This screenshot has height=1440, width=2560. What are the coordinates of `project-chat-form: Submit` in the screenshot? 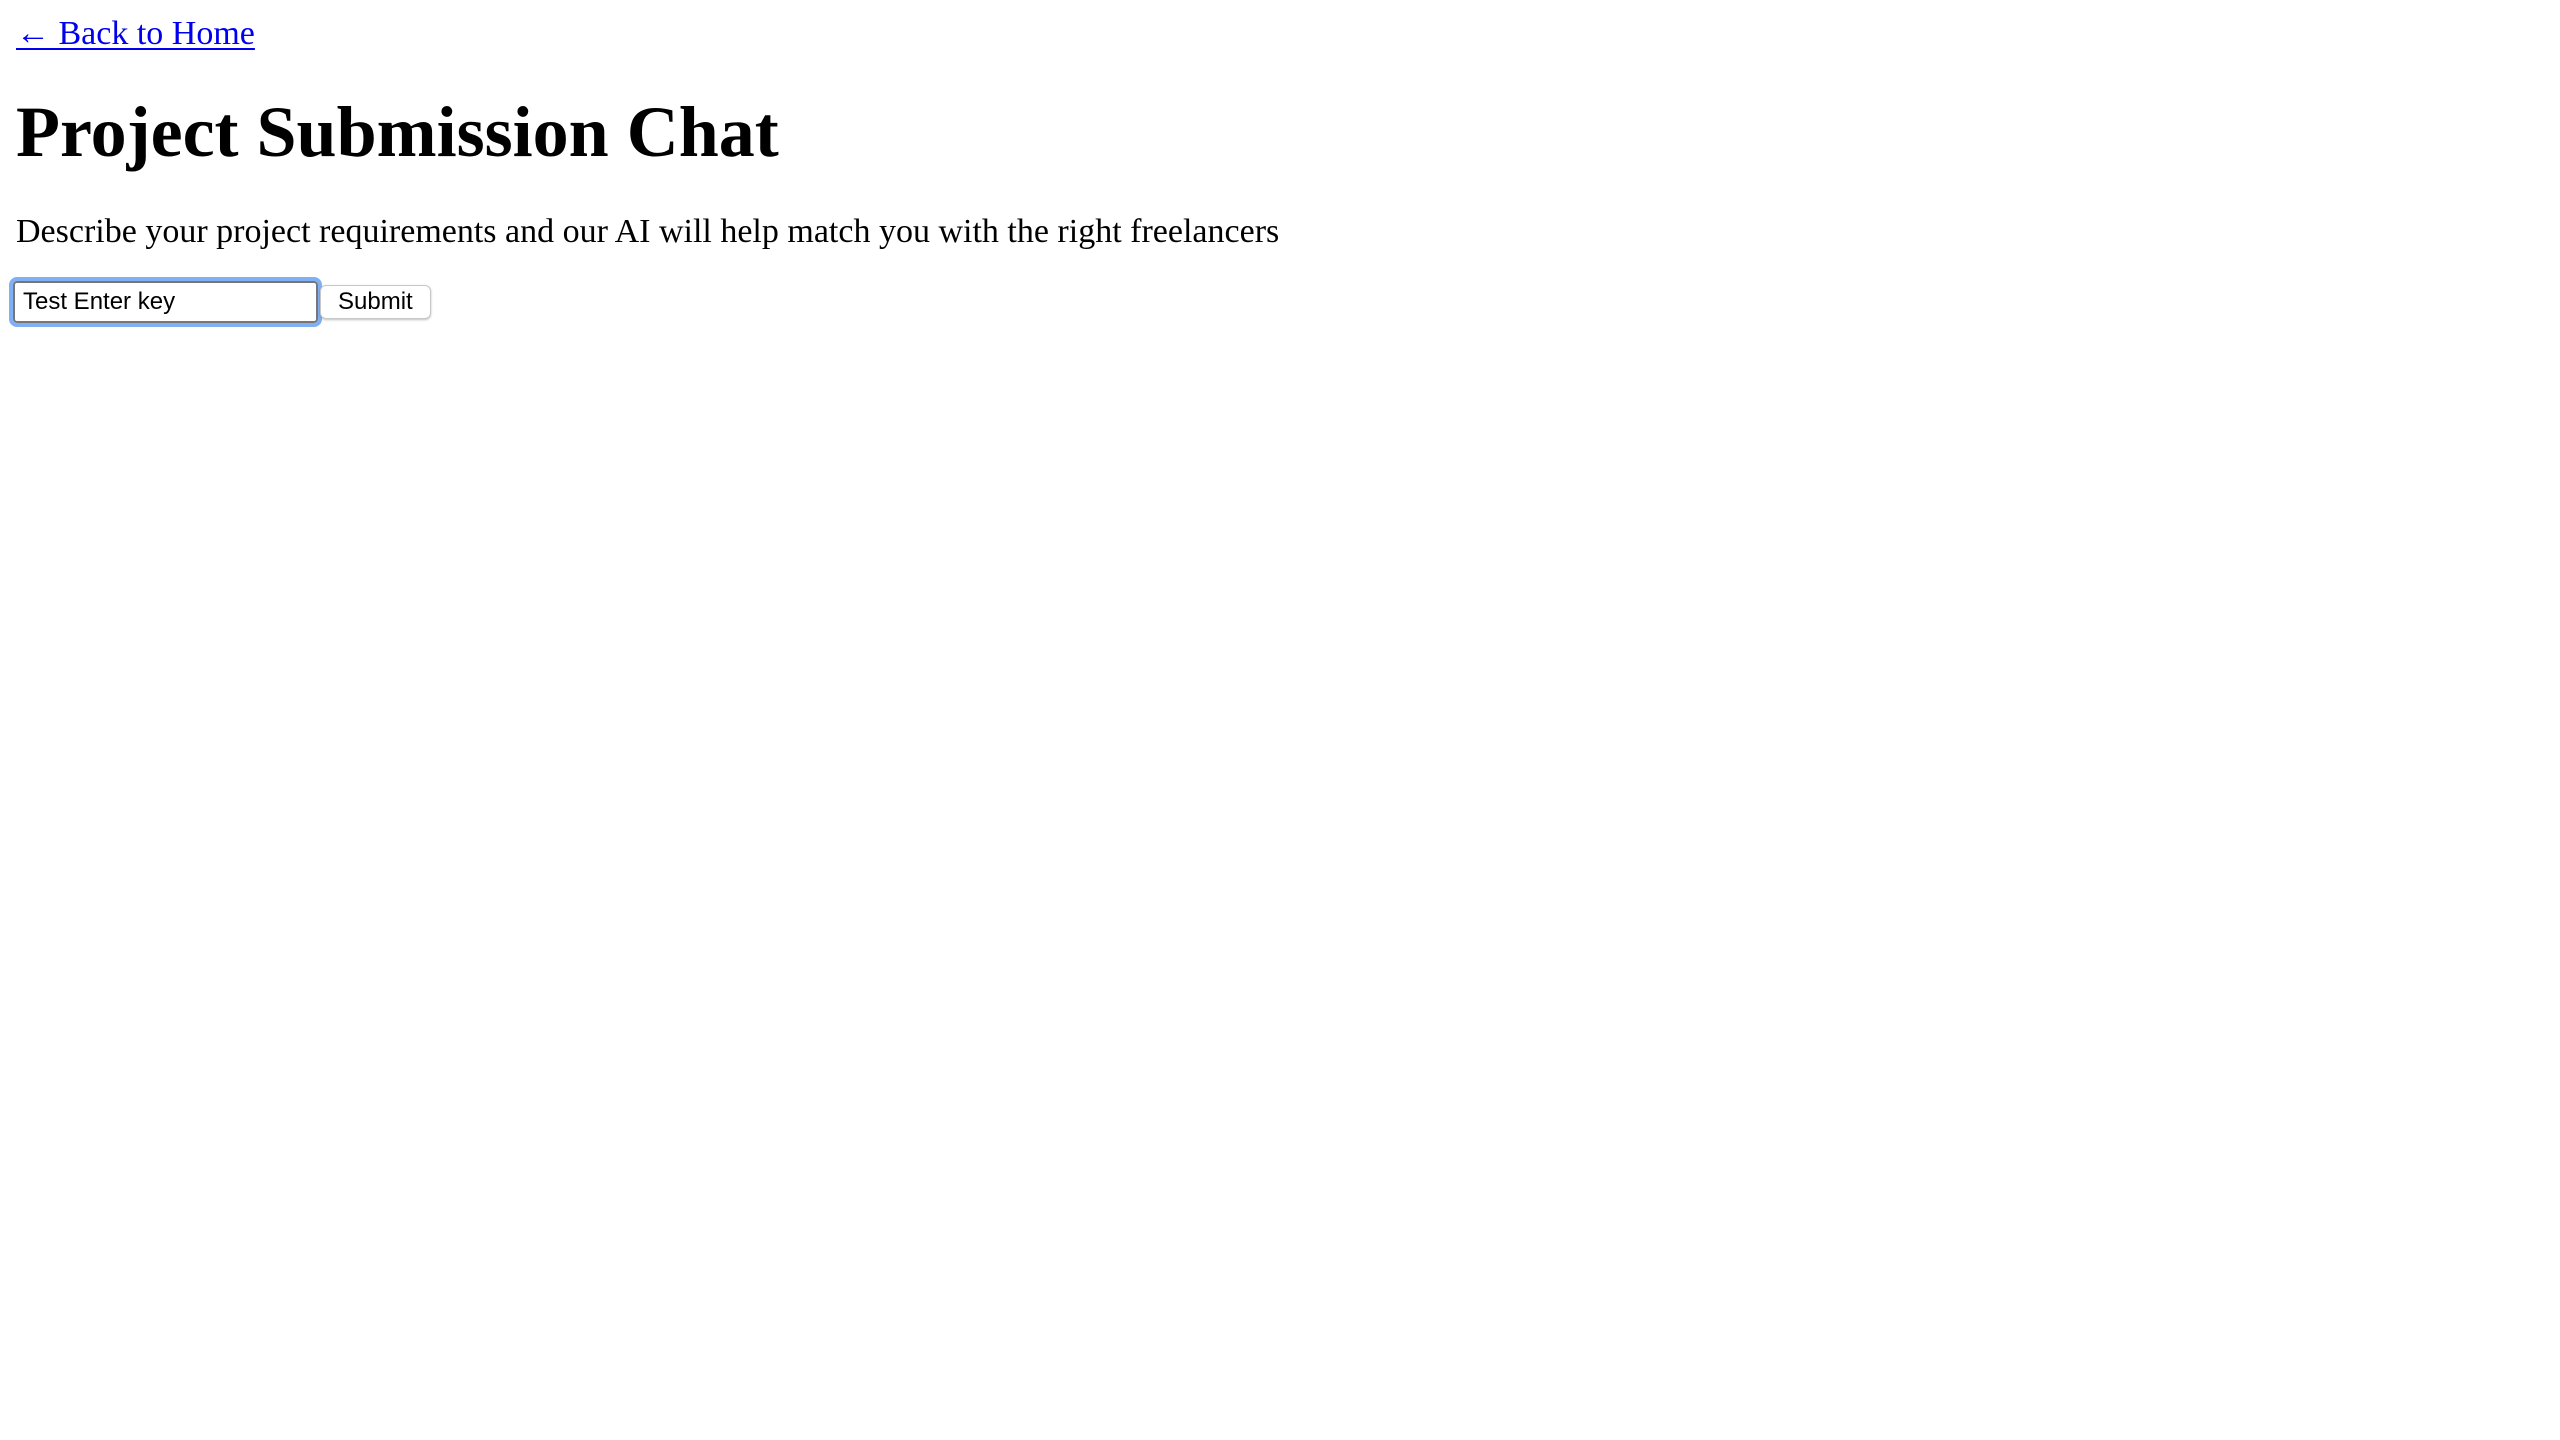 It's located at (220, 302).